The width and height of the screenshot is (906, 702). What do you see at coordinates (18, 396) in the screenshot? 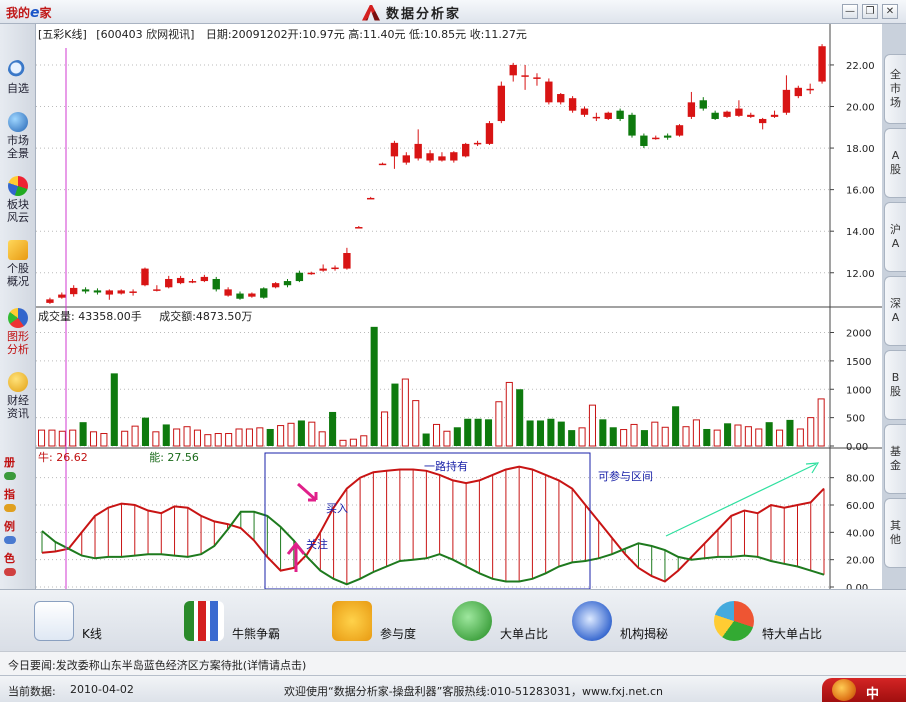
I see `sidebar-item-news: 财经资讯` at bounding box center [18, 396].